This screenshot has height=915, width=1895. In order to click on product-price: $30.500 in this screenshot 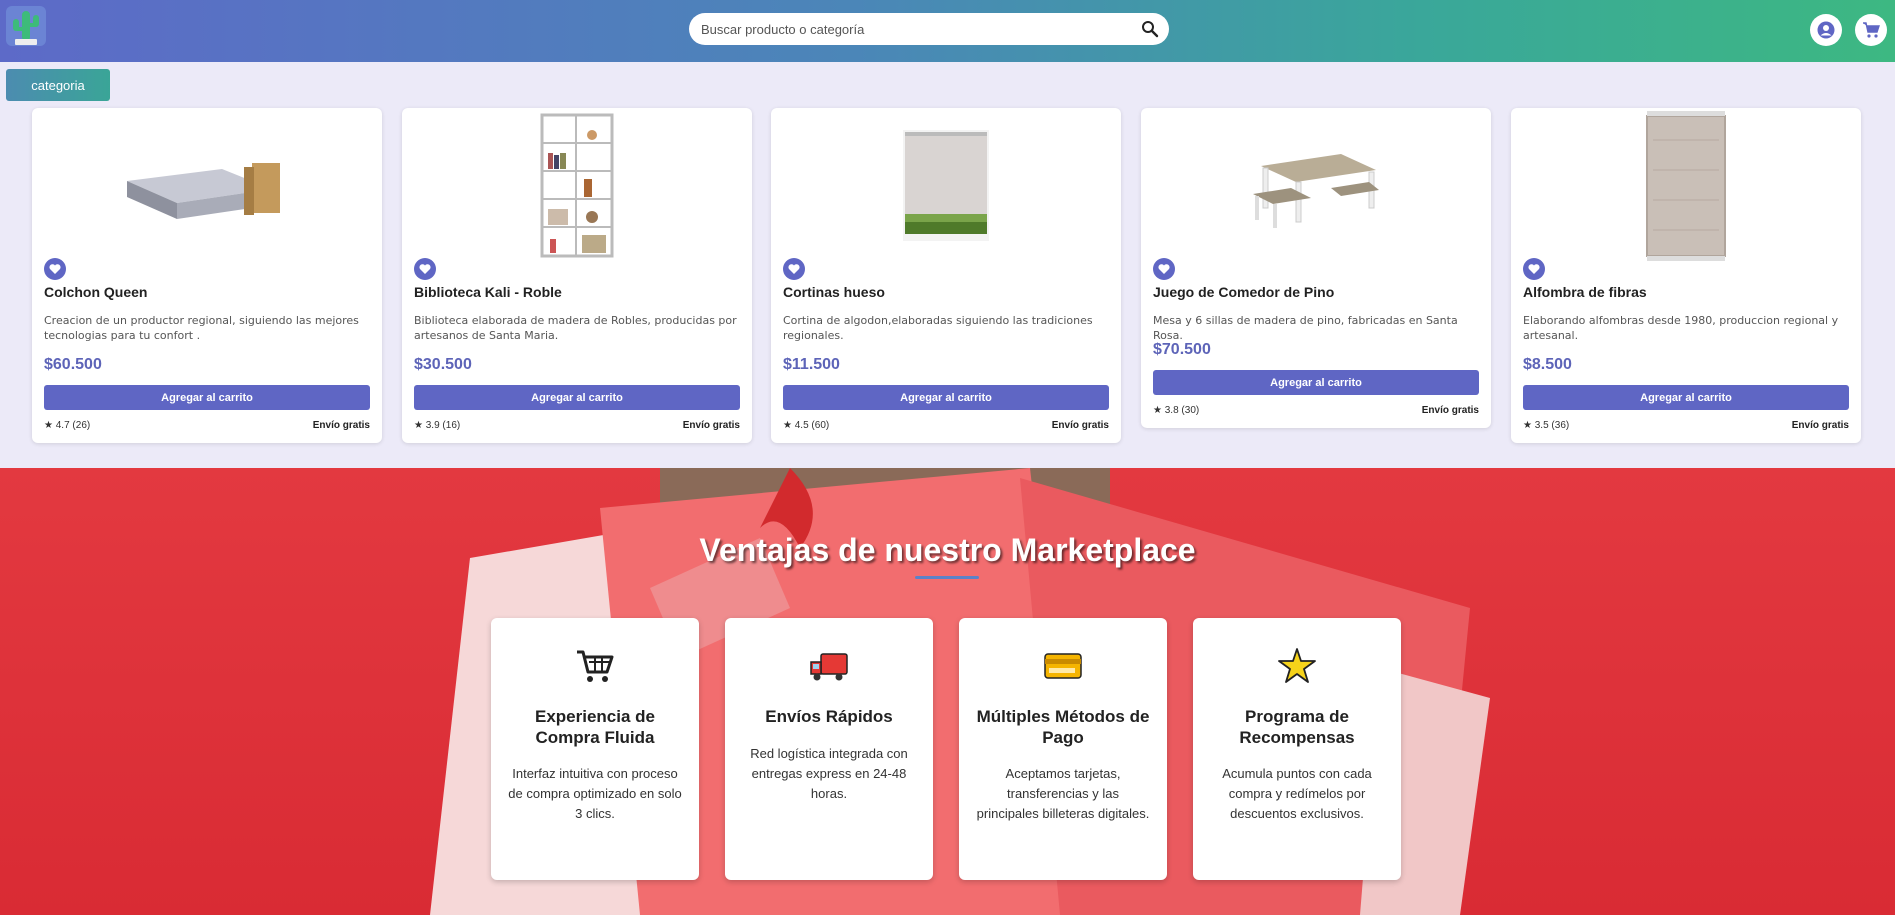, I will do `click(443, 364)`.